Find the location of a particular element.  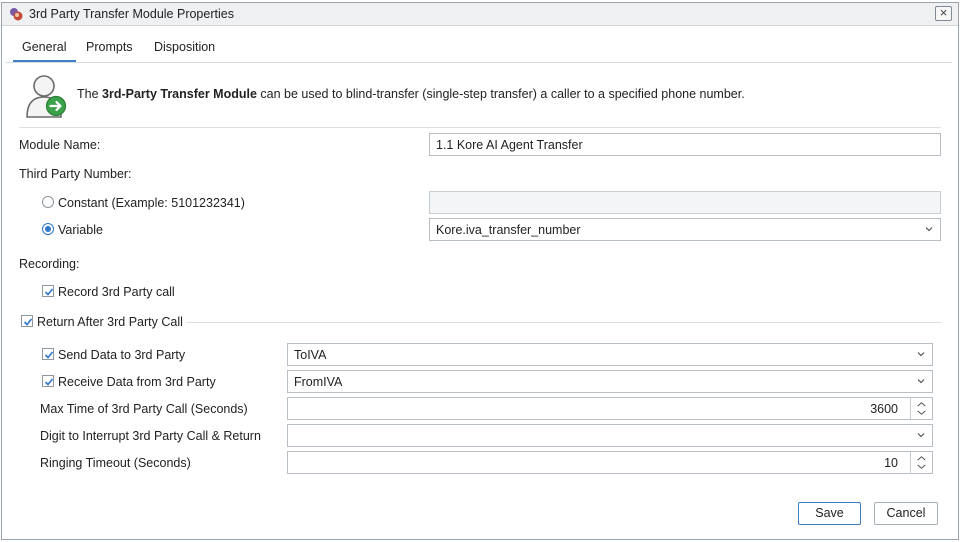

receive-data-select-value: FromIVA is located at coordinates (318, 382).